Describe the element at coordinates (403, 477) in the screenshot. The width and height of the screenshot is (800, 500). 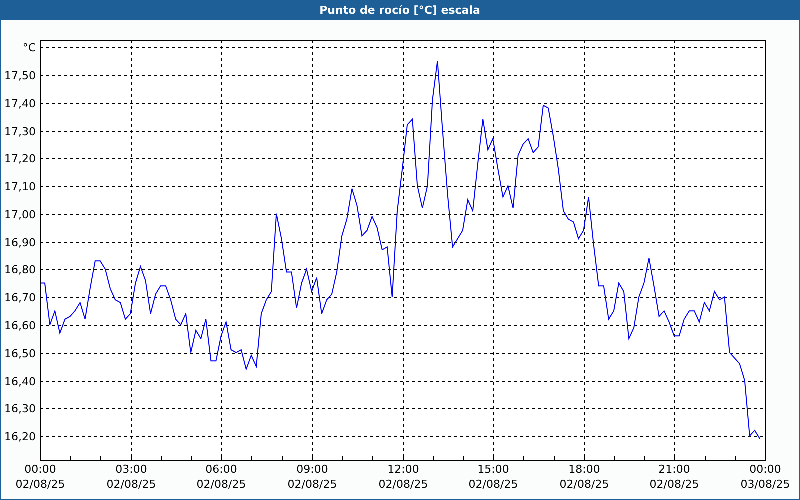
I see `x-axis-label: 12:00 02/08/25` at that location.